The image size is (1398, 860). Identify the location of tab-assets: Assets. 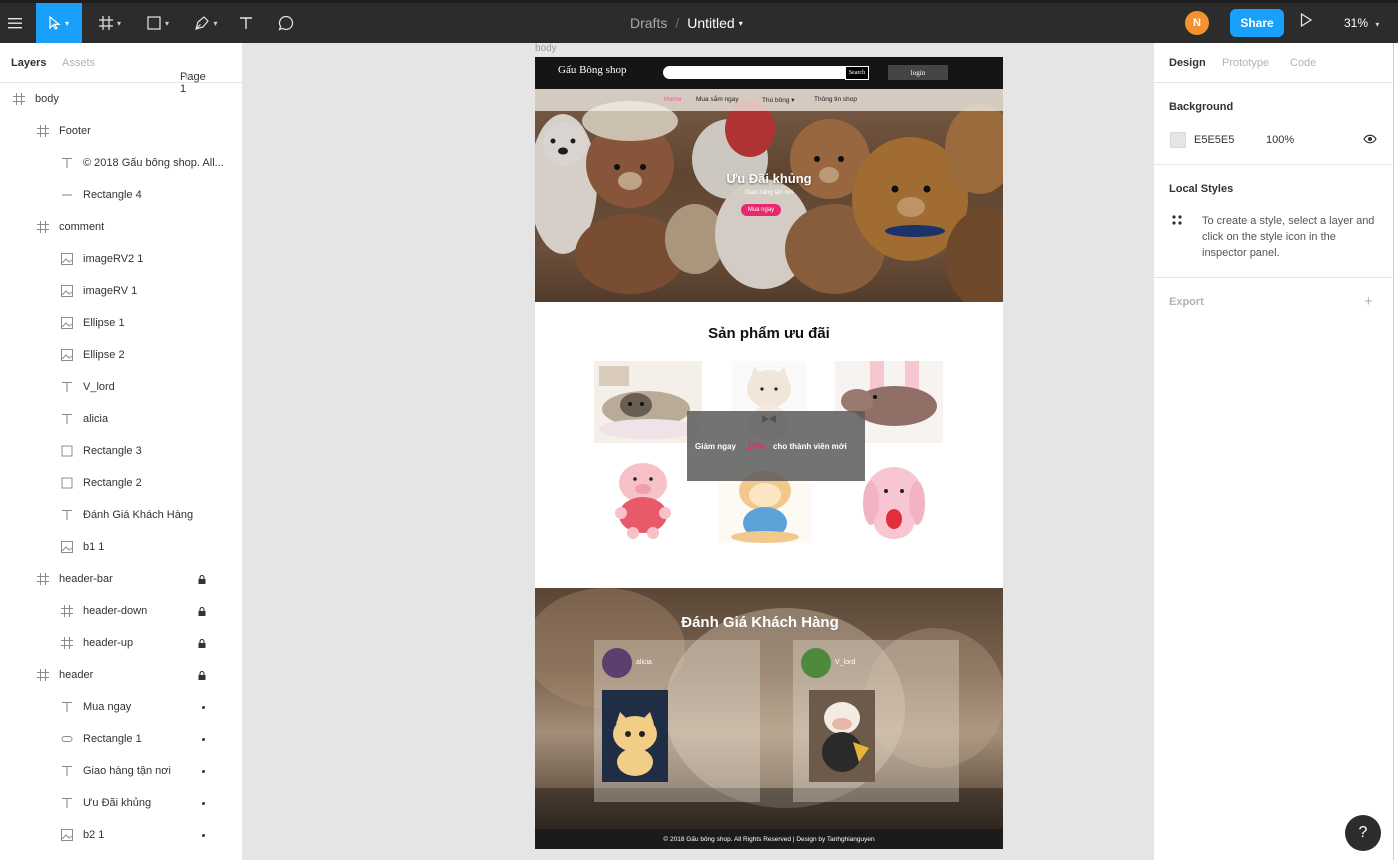
(78, 63).